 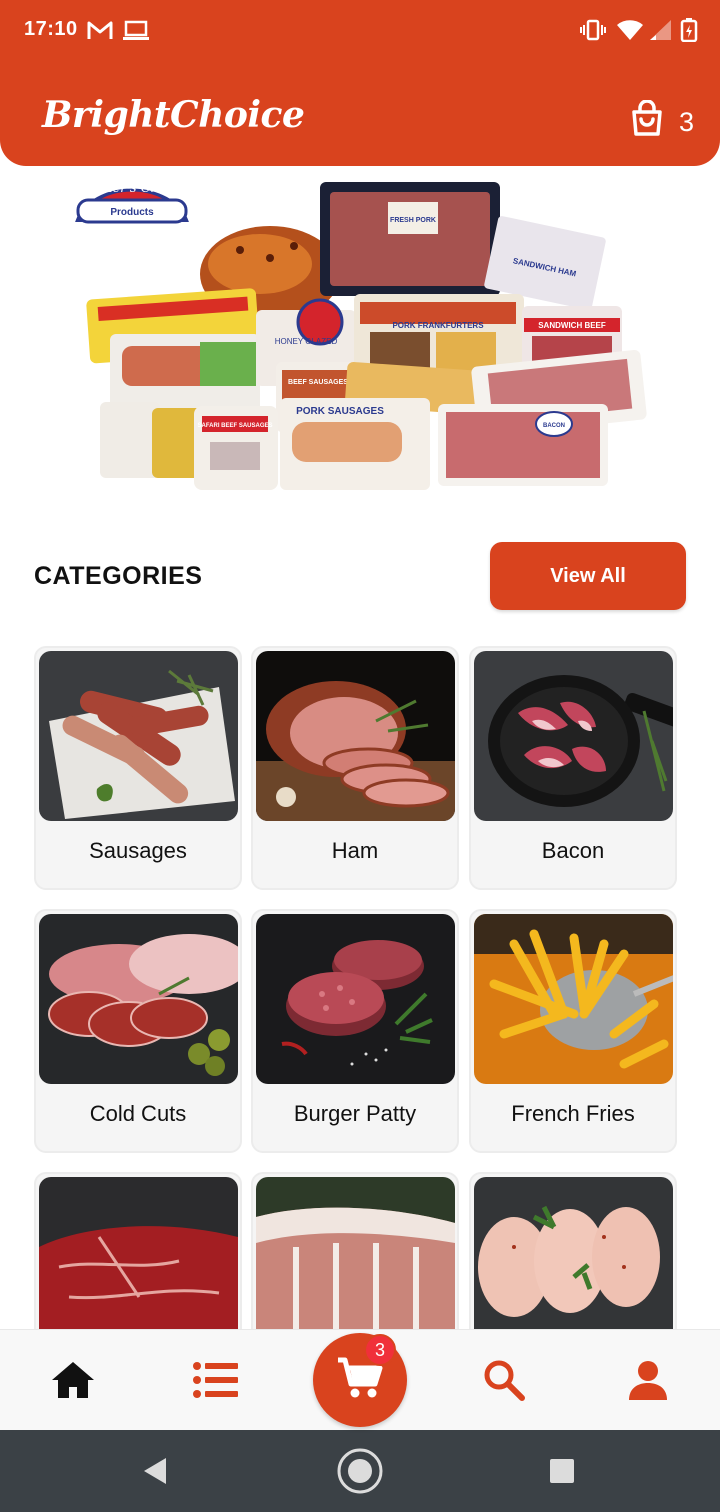 What do you see at coordinates (355, 1113) in the screenshot?
I see `category-label: Burger Patty` at bounding box center [355, 1113].